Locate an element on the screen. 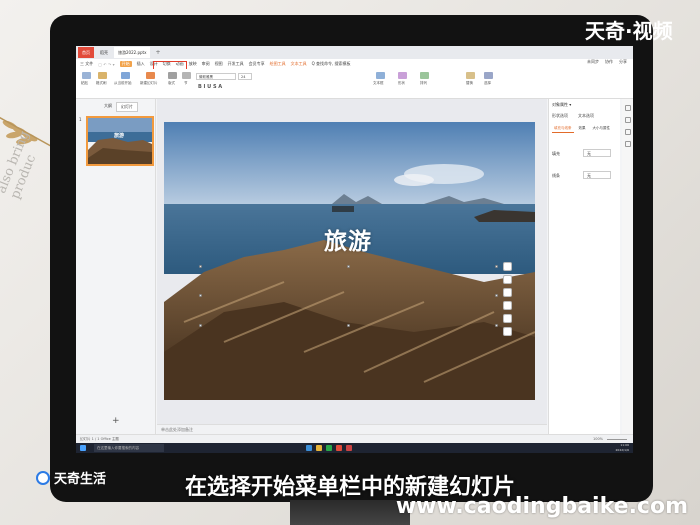  settings-icon is located at coordinates (627, 144).